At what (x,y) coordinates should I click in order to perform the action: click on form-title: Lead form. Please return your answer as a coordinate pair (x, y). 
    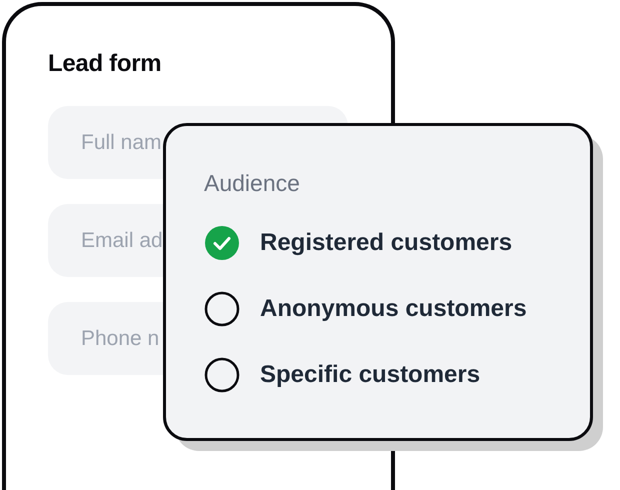
    Looking at the image, I should click on (105, 64).